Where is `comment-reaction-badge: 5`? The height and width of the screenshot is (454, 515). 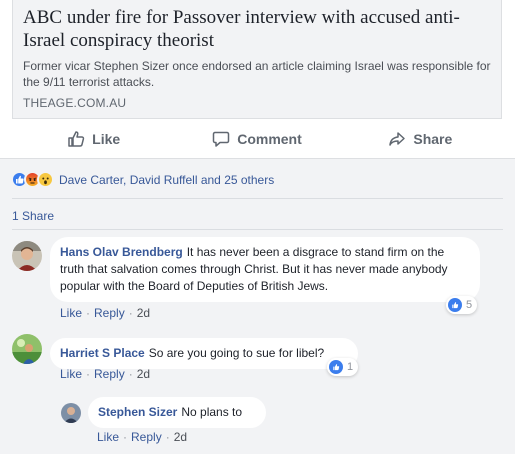 comment-reaction-badge: 5 is located at coordinates (462, 305).